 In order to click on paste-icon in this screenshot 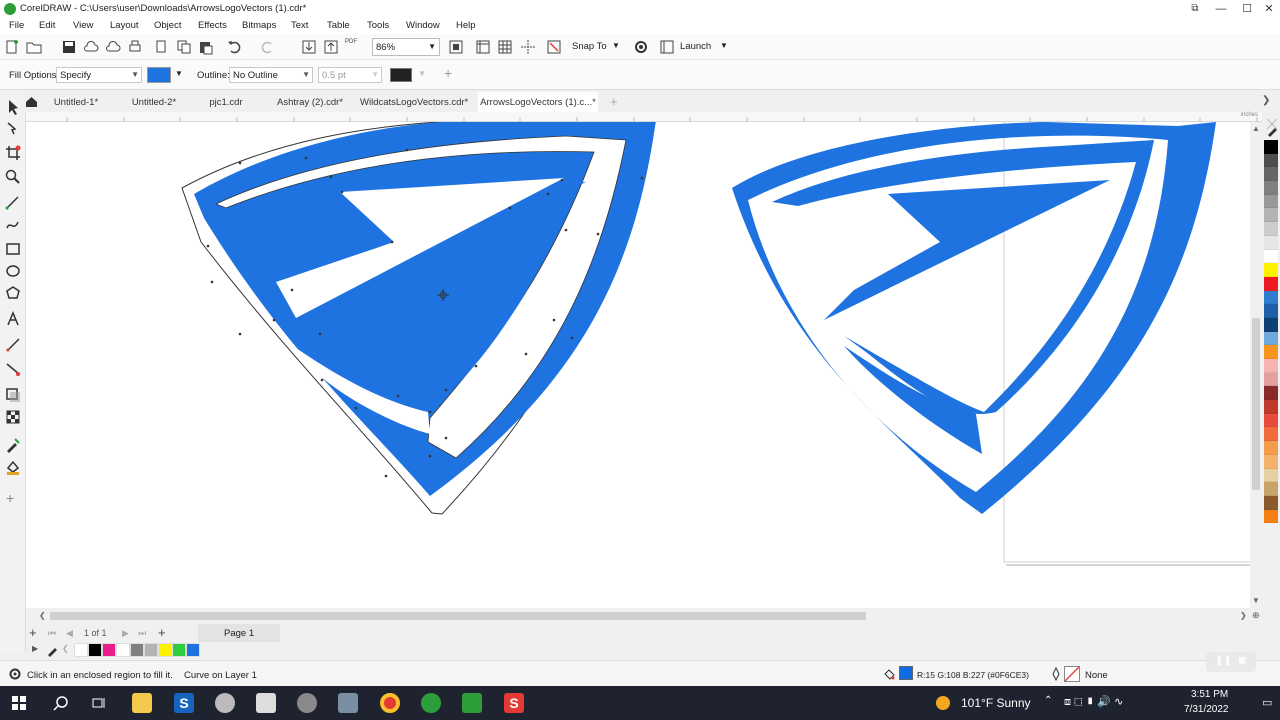, I will do `click(206, 47)`.